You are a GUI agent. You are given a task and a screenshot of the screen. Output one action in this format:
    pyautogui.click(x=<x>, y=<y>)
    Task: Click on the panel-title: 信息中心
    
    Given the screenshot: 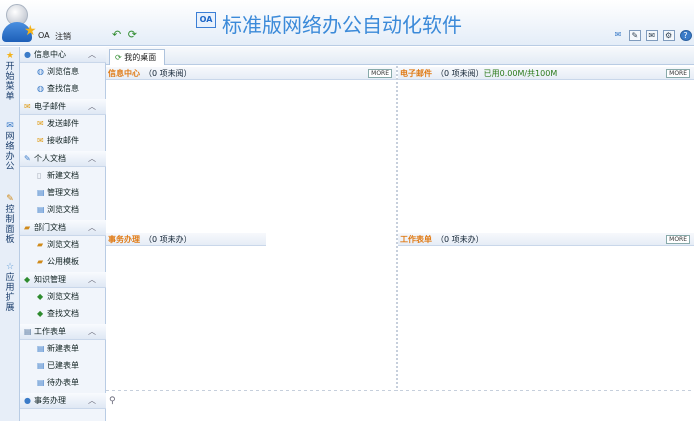 What is the action you would take?
    pyautogui.click(x=124, y=73)
    